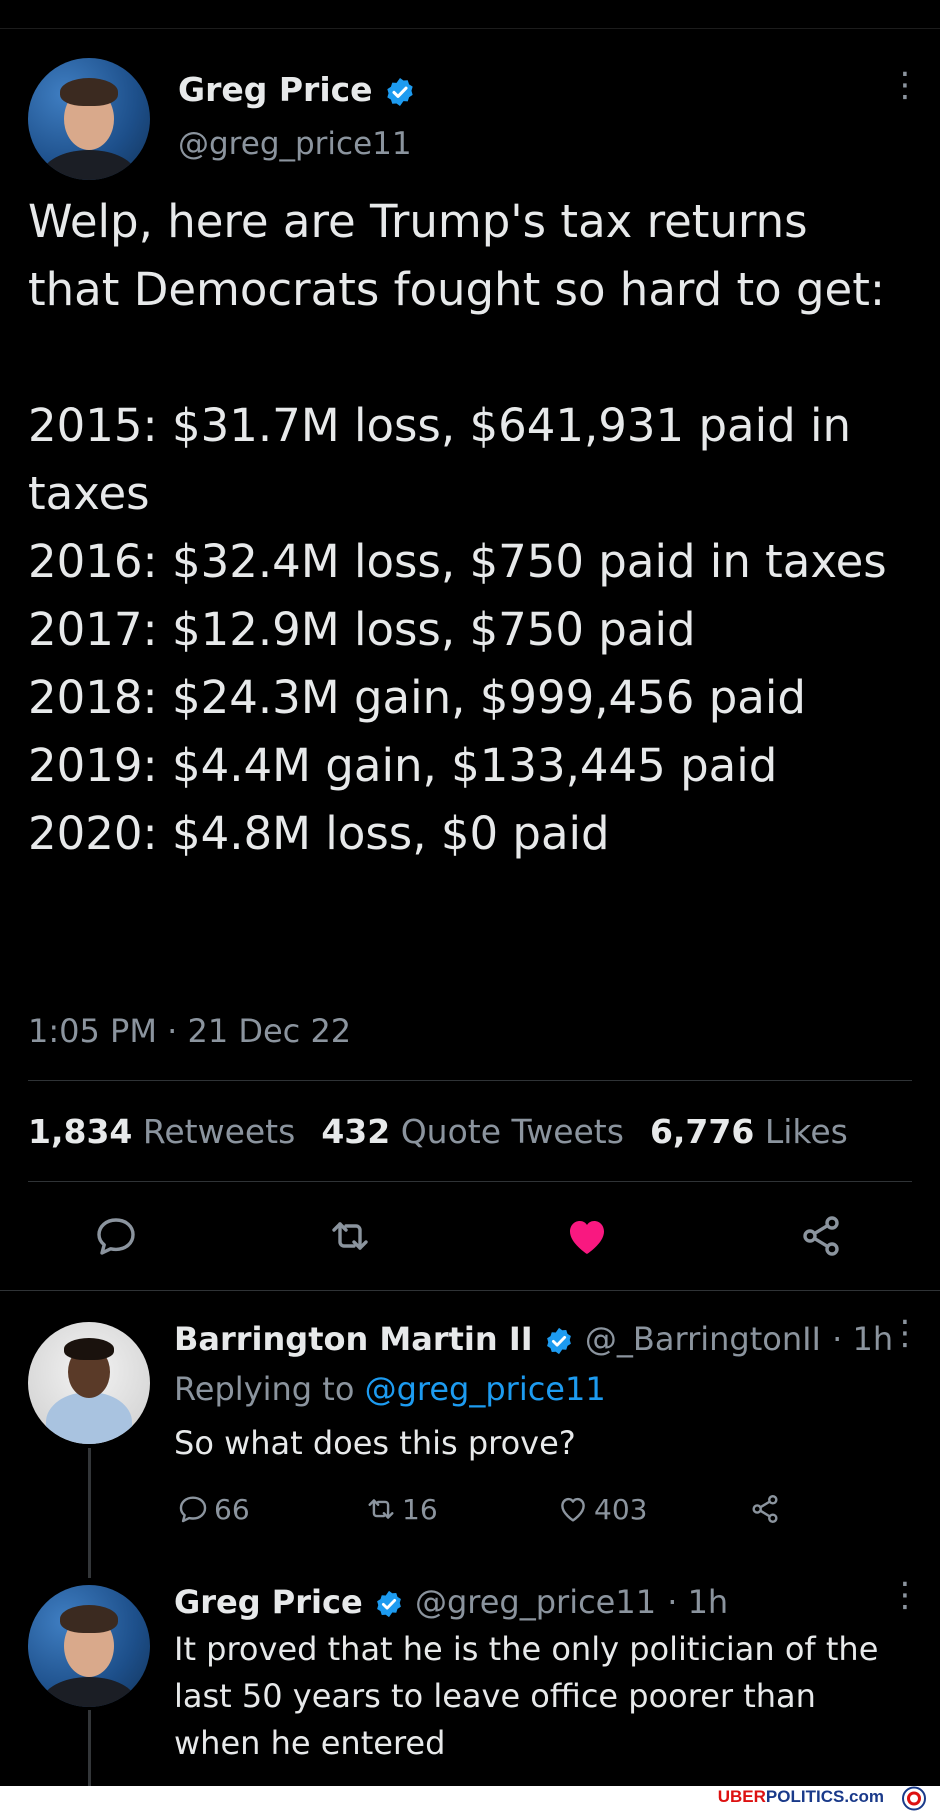  Describe the element at coordinates (401, 1509) in the screenshot. I see `reply-1-retweet-button: 16` at that location.